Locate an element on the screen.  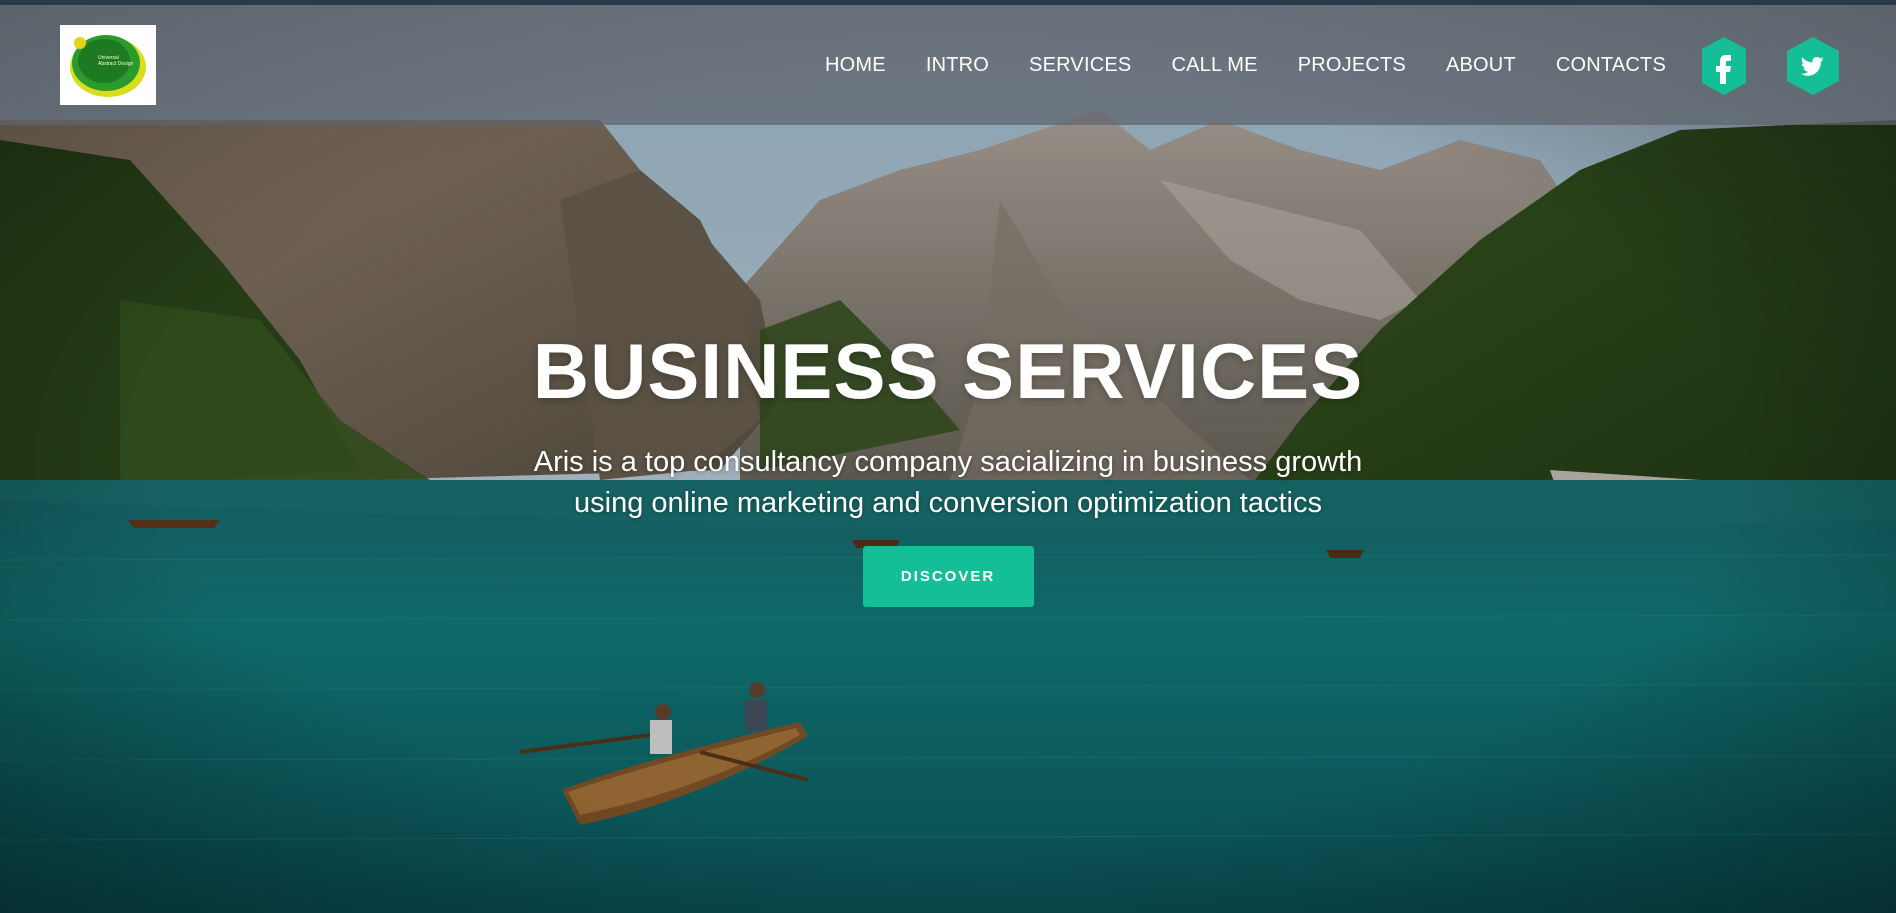
twitter-button is located at coordinates (1813, 66).